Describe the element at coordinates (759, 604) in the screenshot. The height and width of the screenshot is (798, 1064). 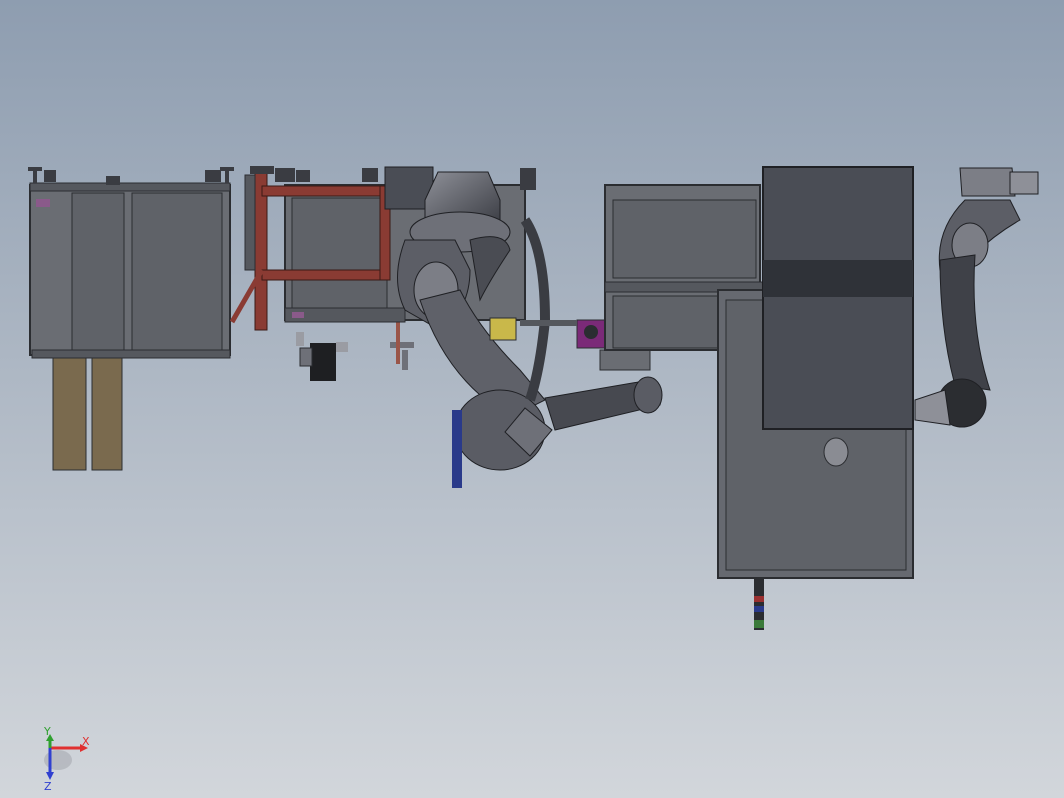
I see `signal-tower` at that location.